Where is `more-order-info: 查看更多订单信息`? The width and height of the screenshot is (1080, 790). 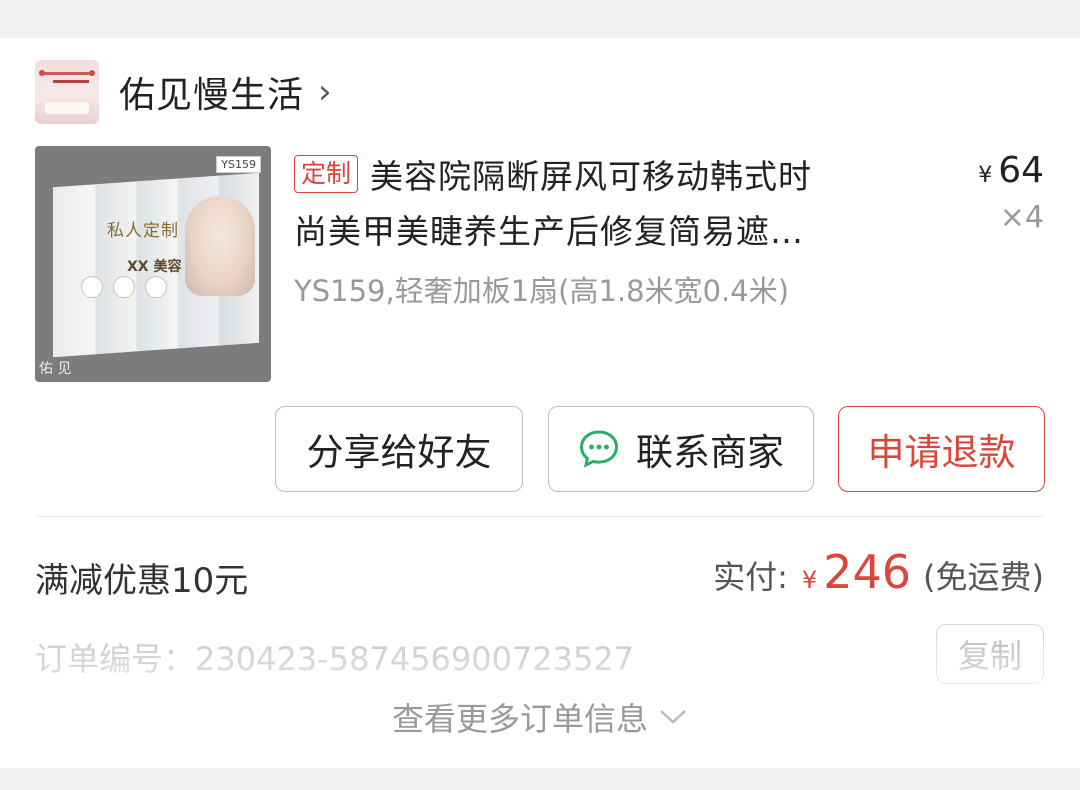
more-order-info: 查看更多订单信息 is located at coordinates (540, 717).